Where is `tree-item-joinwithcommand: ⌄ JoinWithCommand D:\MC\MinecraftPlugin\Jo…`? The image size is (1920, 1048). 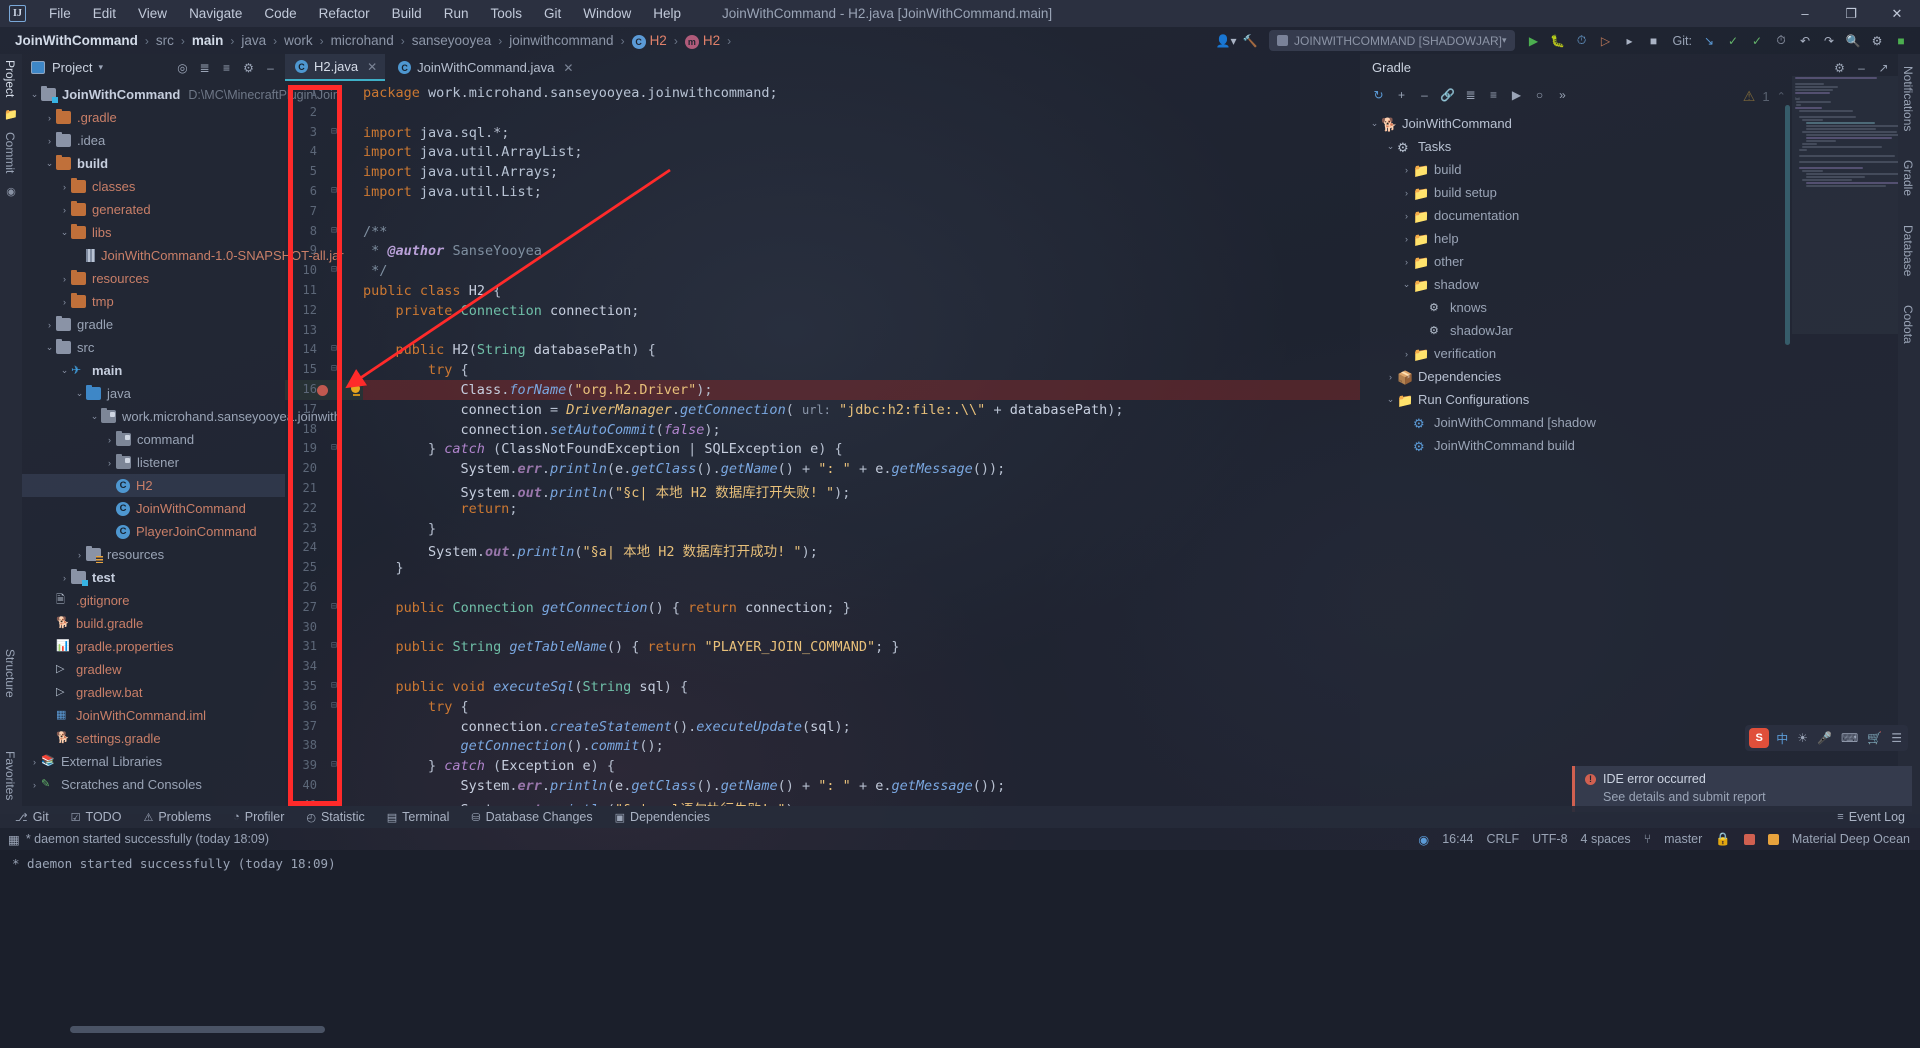
tree-item-joinwithcommand: ⌄ JoinWithCommand D:\MC\MinecraftPlugin\Jo… is located at coordinates (181, 94).